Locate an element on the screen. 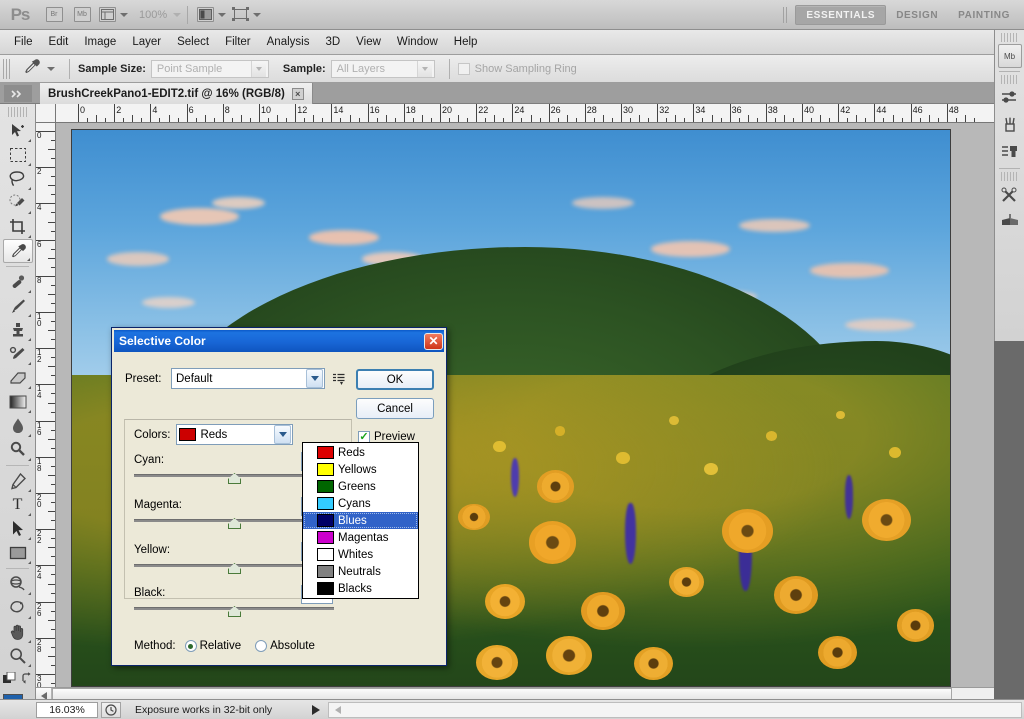 This screenshot has height=719, width=1024. launch-bridge-button: Br is located at coordinates (54, 15).